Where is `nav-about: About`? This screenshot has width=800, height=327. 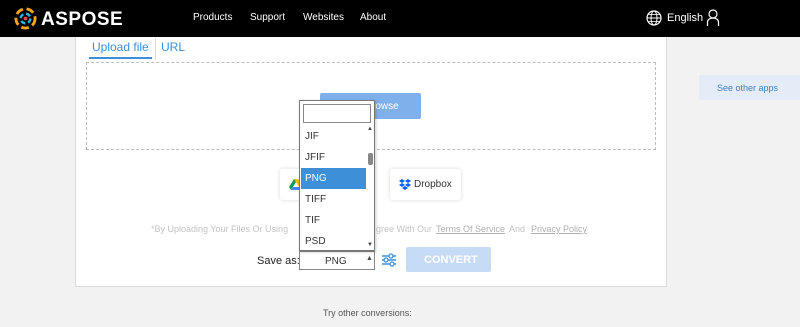 nav-about: About is located at coordinates (373, 17).